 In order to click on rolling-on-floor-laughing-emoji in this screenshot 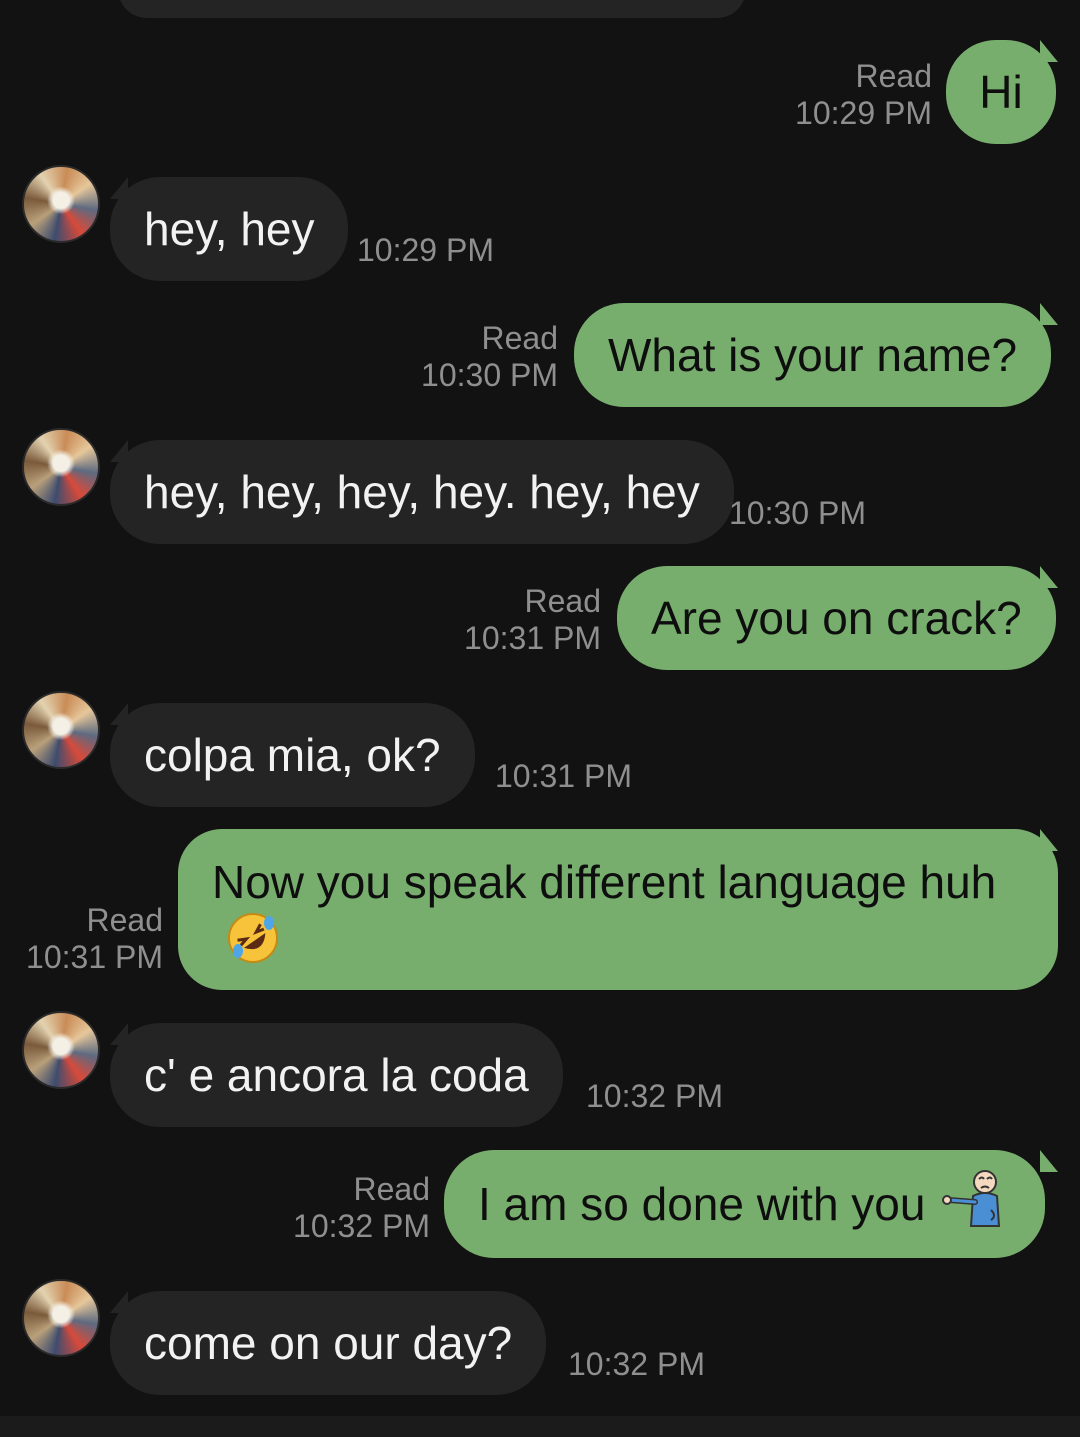, I will do `click(253, 944)`.